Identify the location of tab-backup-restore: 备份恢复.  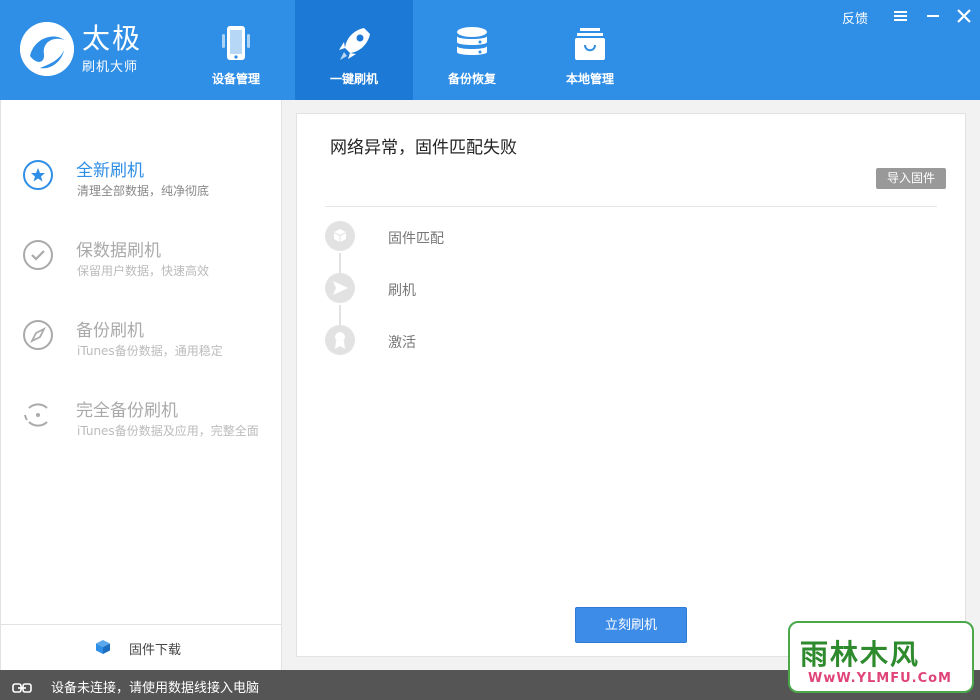
(472, 50).